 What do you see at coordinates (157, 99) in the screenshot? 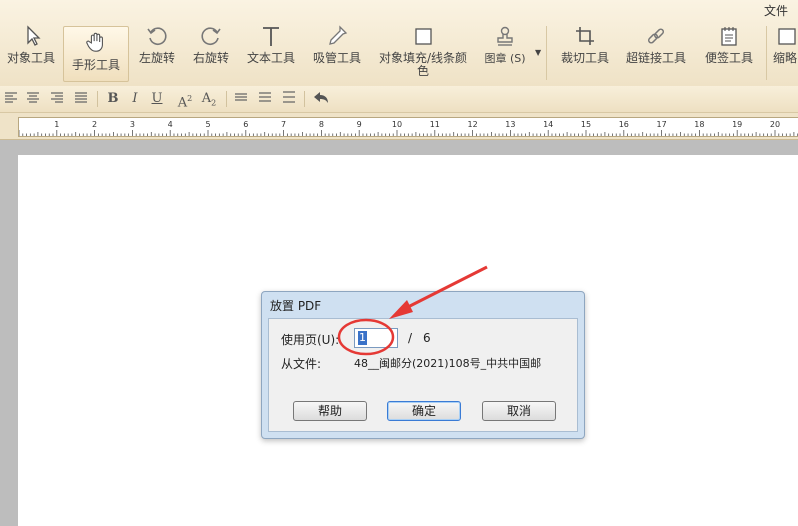
I see `underline-button: U` at bounding box center [157, 99].